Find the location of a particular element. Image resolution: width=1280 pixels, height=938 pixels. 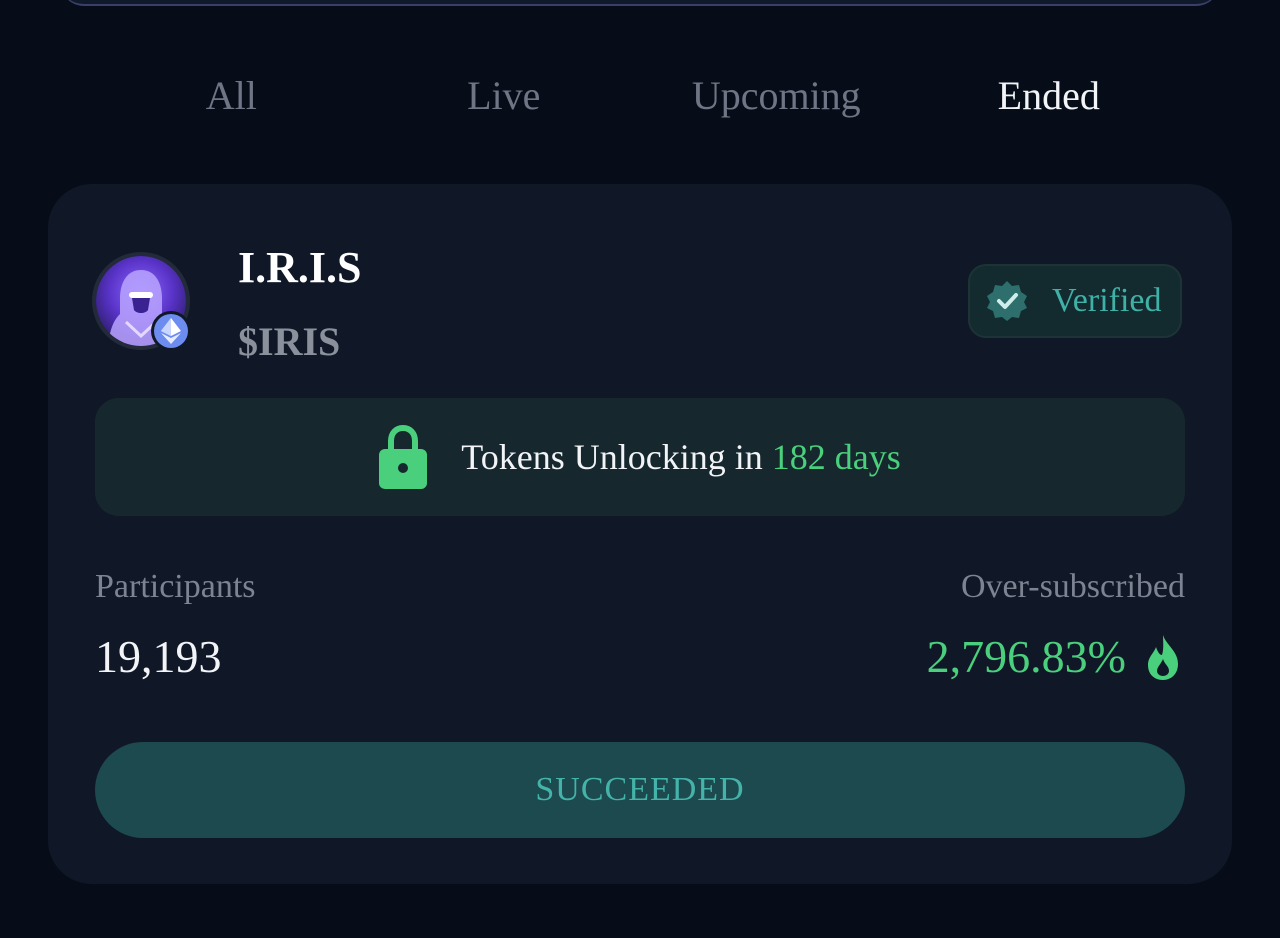

participants-value: 19,193 is located at coordinates (158, 656).